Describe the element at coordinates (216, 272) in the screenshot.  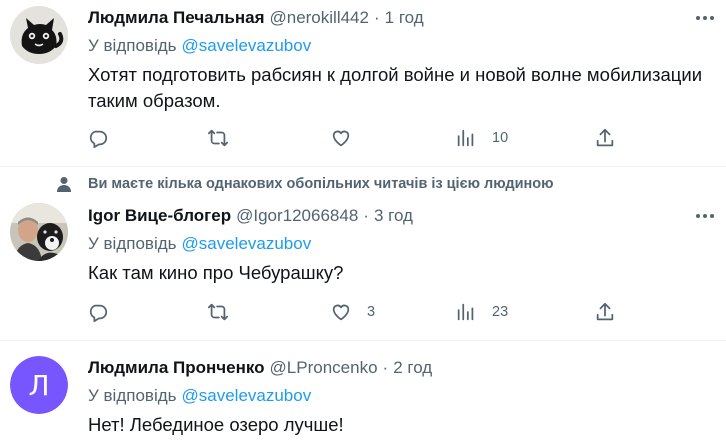
I see `tweet-text: Как там кино про Чебурашку?` at that location.